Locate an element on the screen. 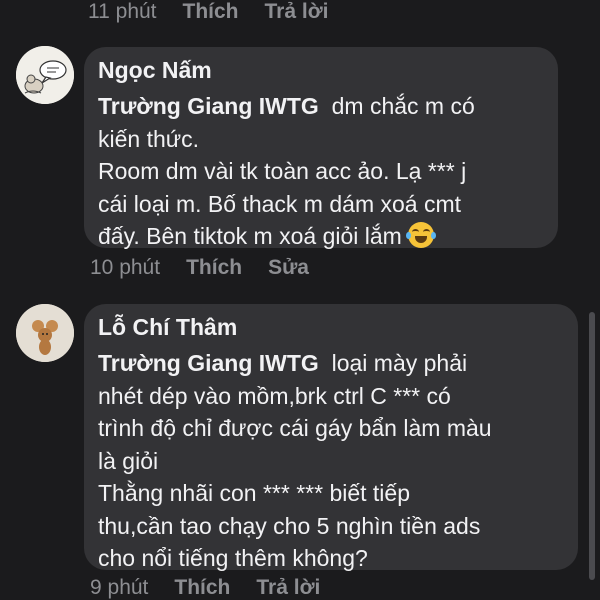 The width and height of the screenshot is (600, 600). comment-actions: 9 phút Thích Trả lời is located at coordinates (218, 588).